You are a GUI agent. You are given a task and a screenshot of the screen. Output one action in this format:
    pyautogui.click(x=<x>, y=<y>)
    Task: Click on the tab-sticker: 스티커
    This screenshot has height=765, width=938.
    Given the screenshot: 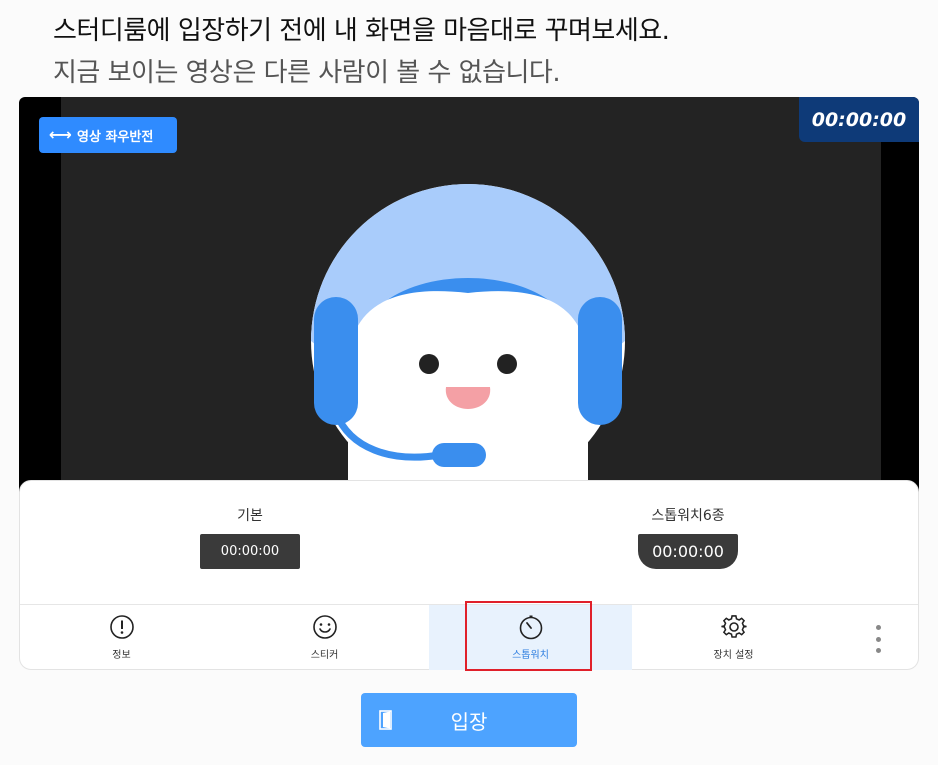 What is the action you would take?
    pyautogui.click(x=324, y=637)
    